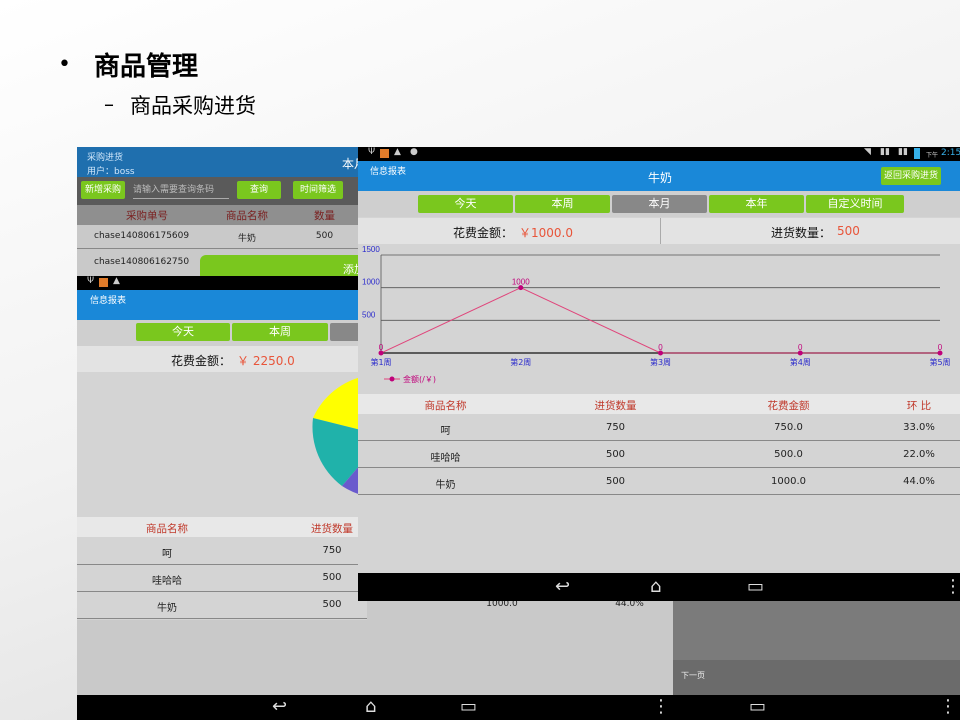  Describe the element at coordinates (137, 236) in the screenshot. I see `order-number-1: chase140806175609` at that location.